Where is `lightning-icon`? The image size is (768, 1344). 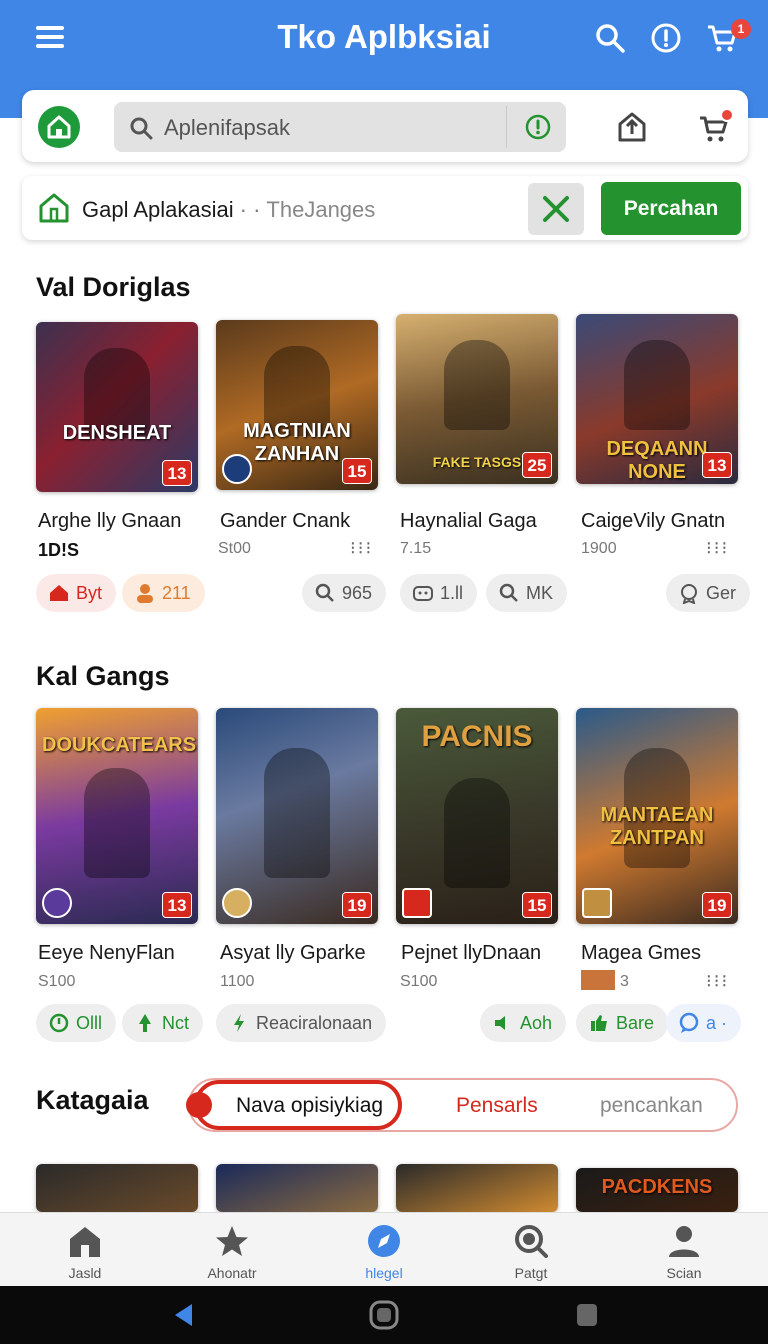
lightning-icon is located at coordinates (239, 1023).